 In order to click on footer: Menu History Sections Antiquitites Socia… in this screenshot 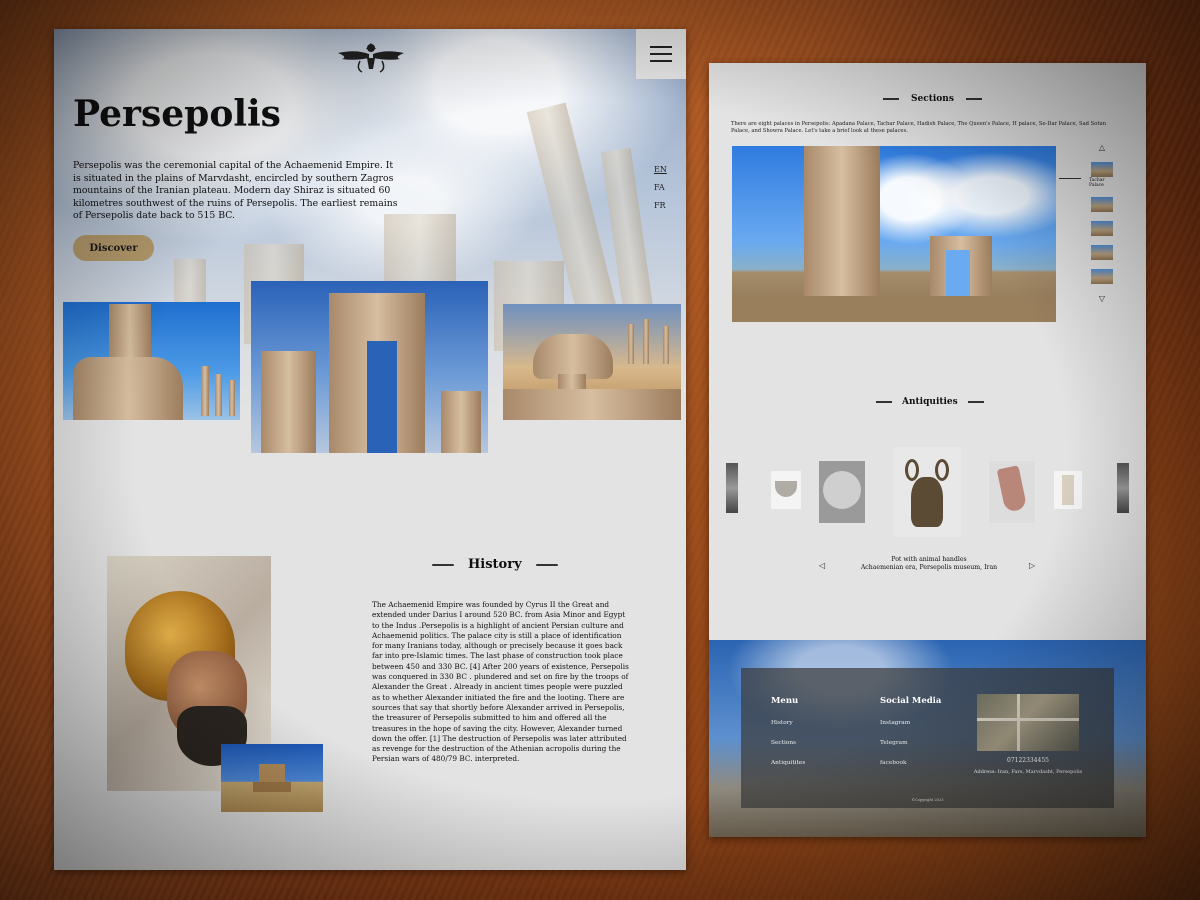, I will do `click(927, 738)`.